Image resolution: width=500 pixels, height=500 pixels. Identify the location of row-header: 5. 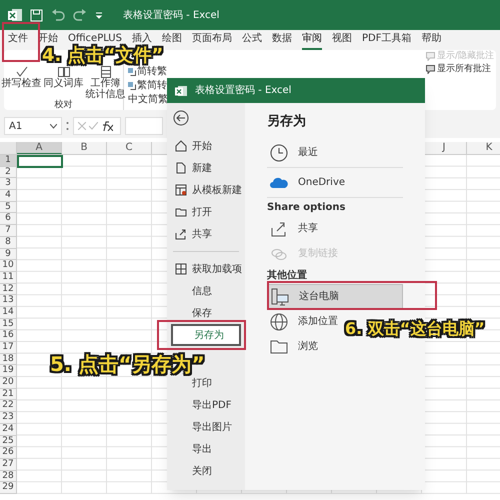
(8, 208).